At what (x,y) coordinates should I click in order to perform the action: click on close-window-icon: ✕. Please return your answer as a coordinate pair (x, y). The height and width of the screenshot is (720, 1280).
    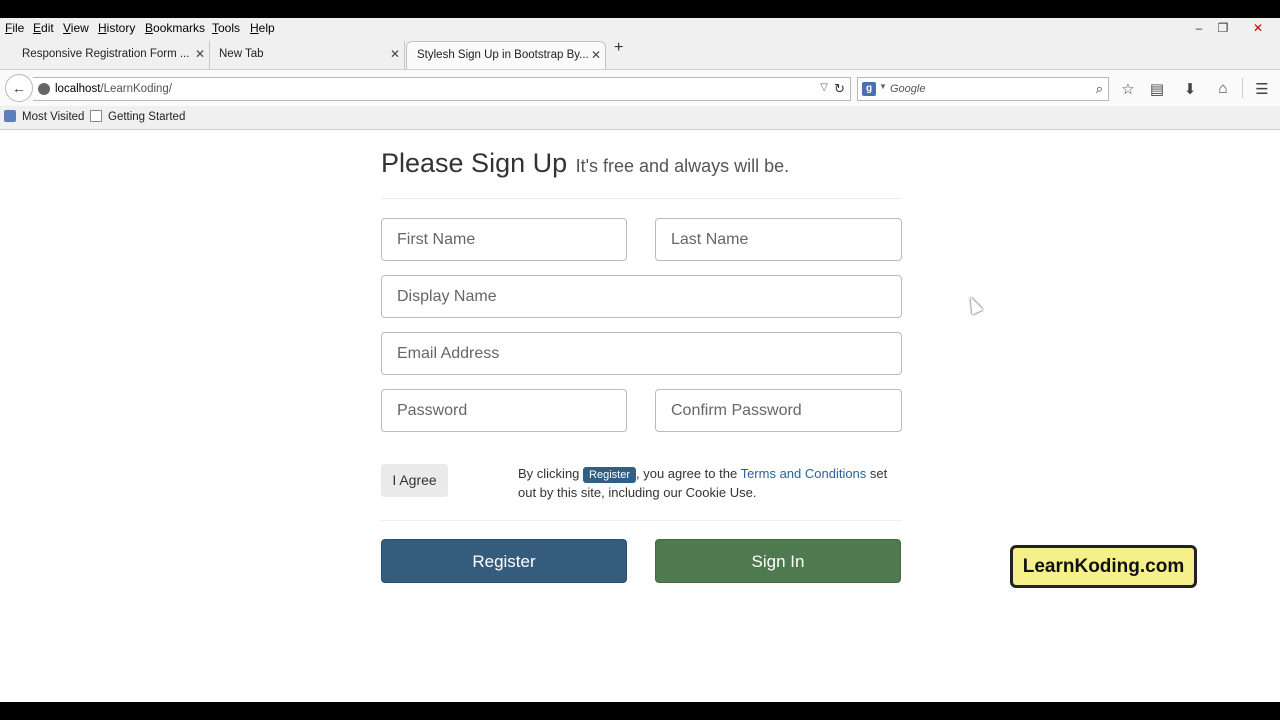
    Looking at the image, I should click on (1258, 28).